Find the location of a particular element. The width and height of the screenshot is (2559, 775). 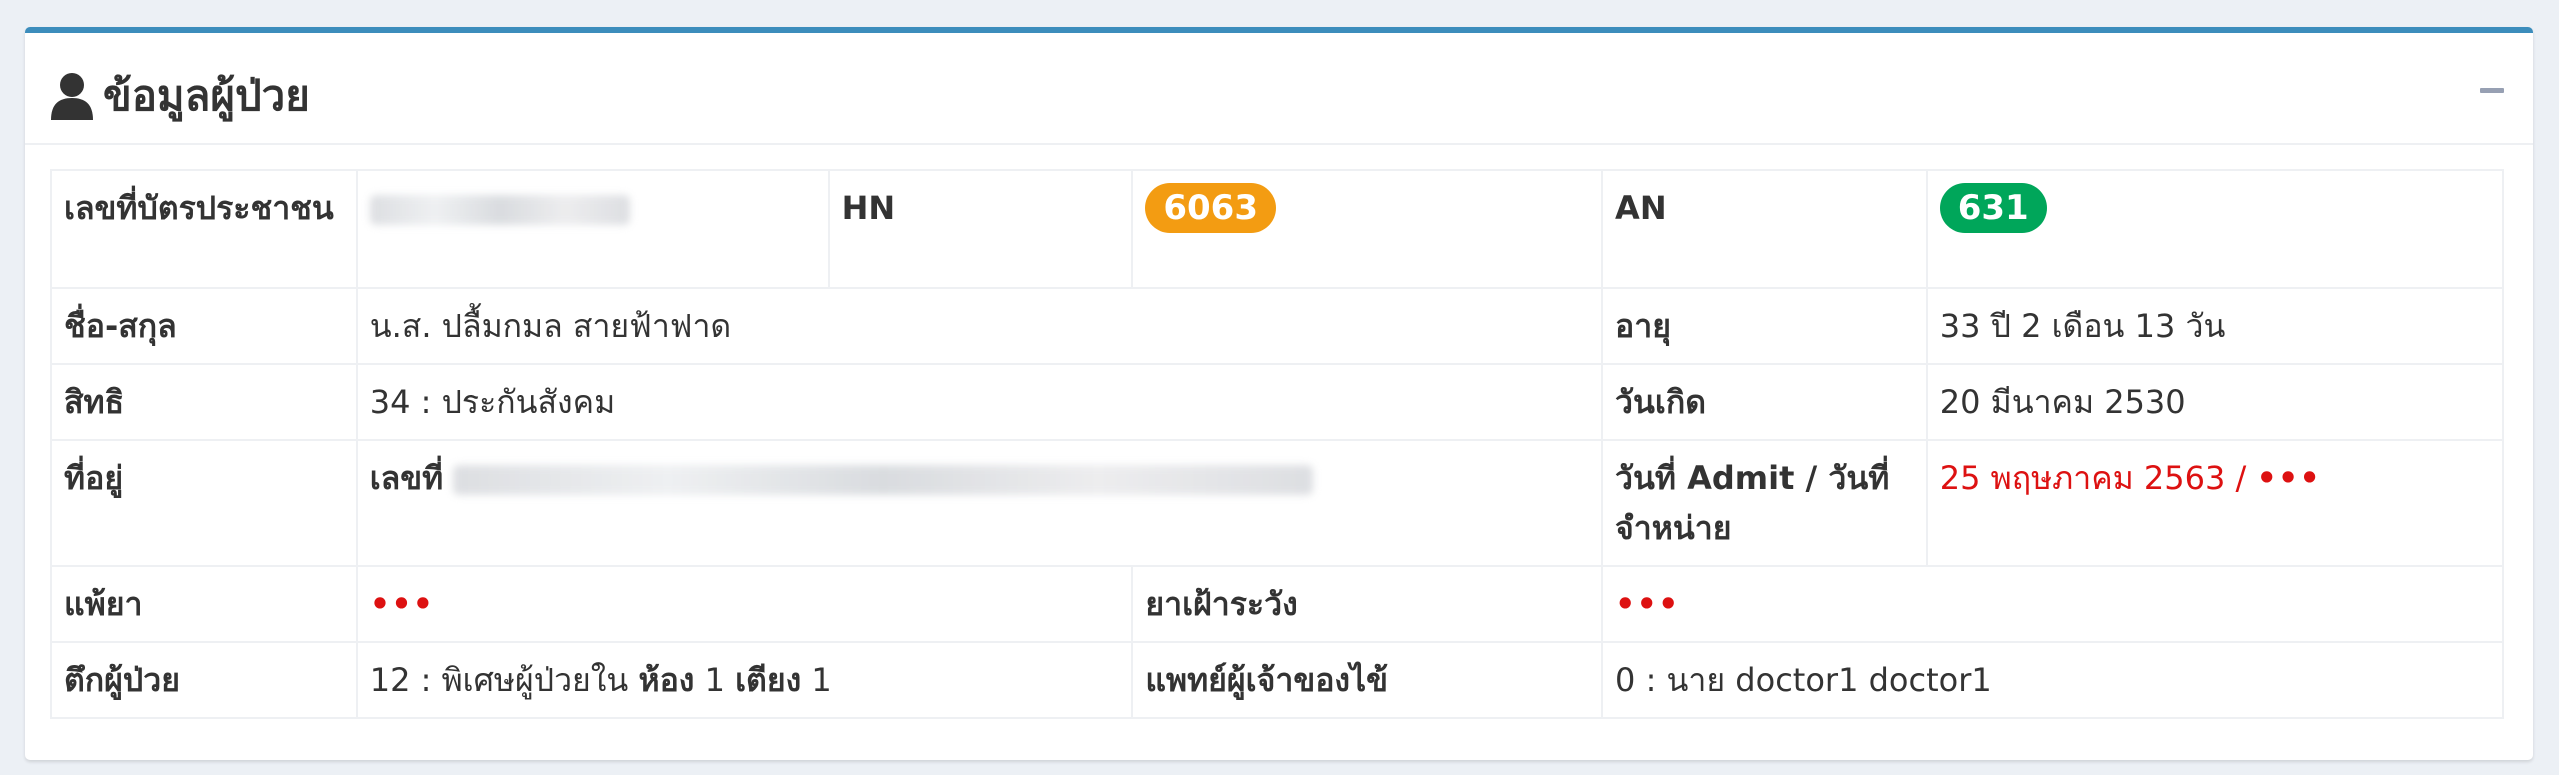

admit-label: วันที่ Admit / วันที่จำหน่าย is located at coordinates (1764, 503).